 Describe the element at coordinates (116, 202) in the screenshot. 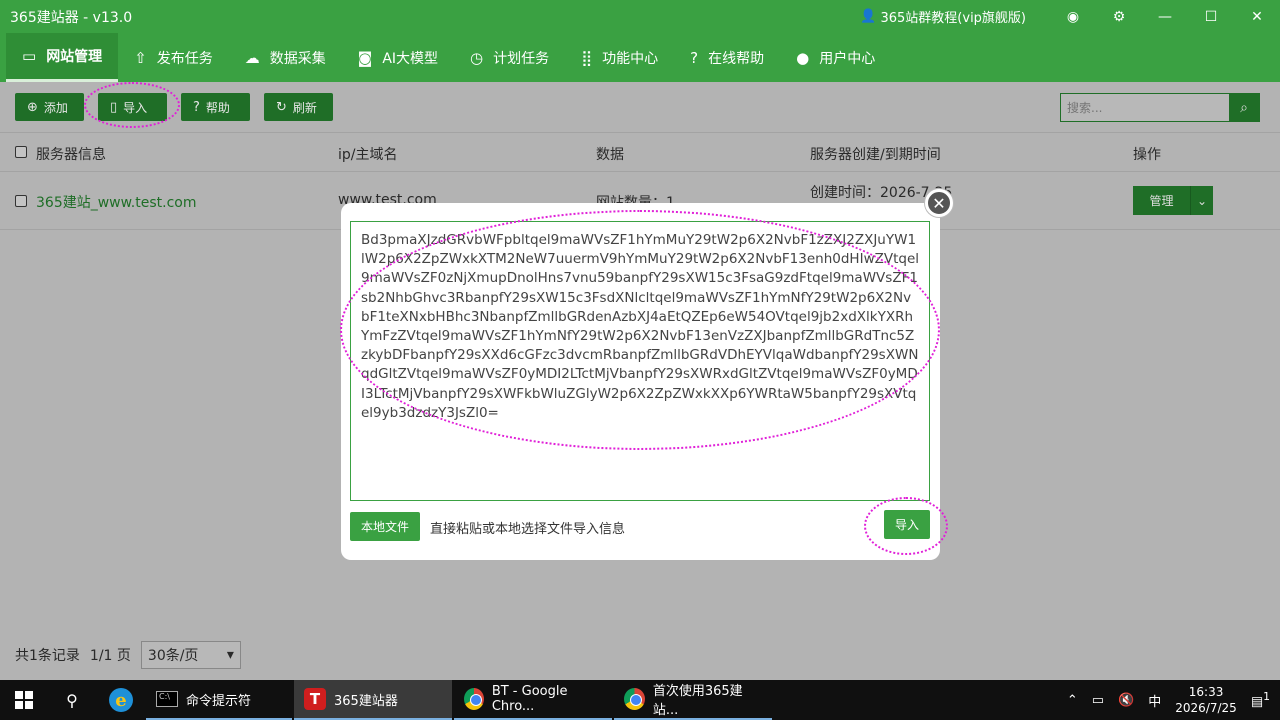

I see `site-name-link: 365建站_www.test.com` at that location.